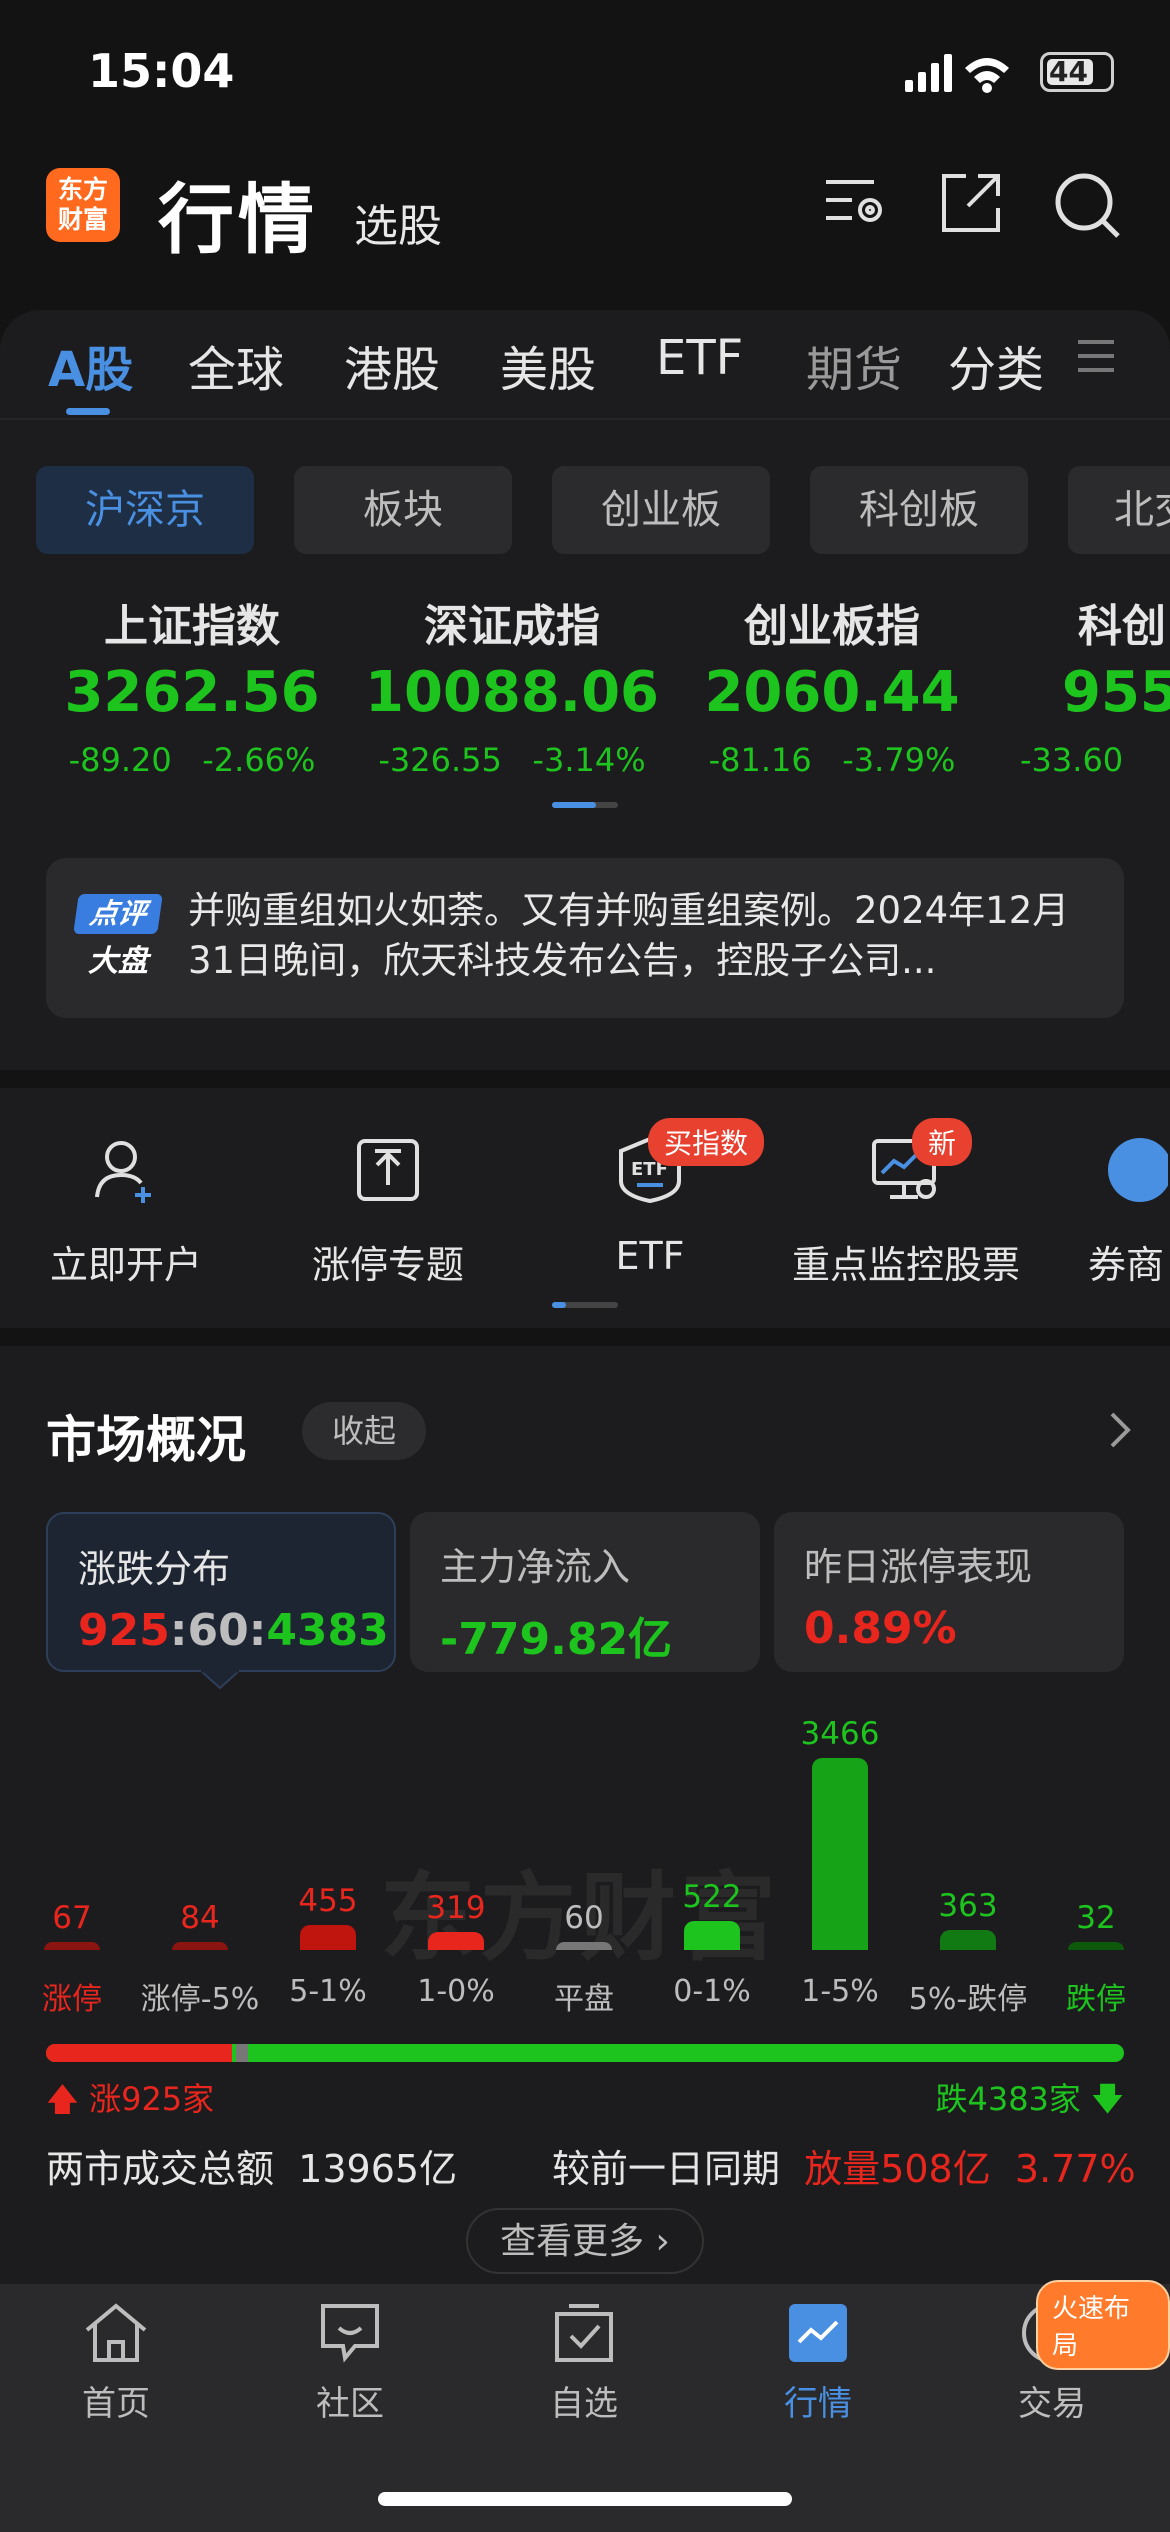  Describe the element at coordinates (512, 684) in the screenshot. I see `index-card-sz: 深证成指 10088.06 -326.55 -3.14%` at that location.